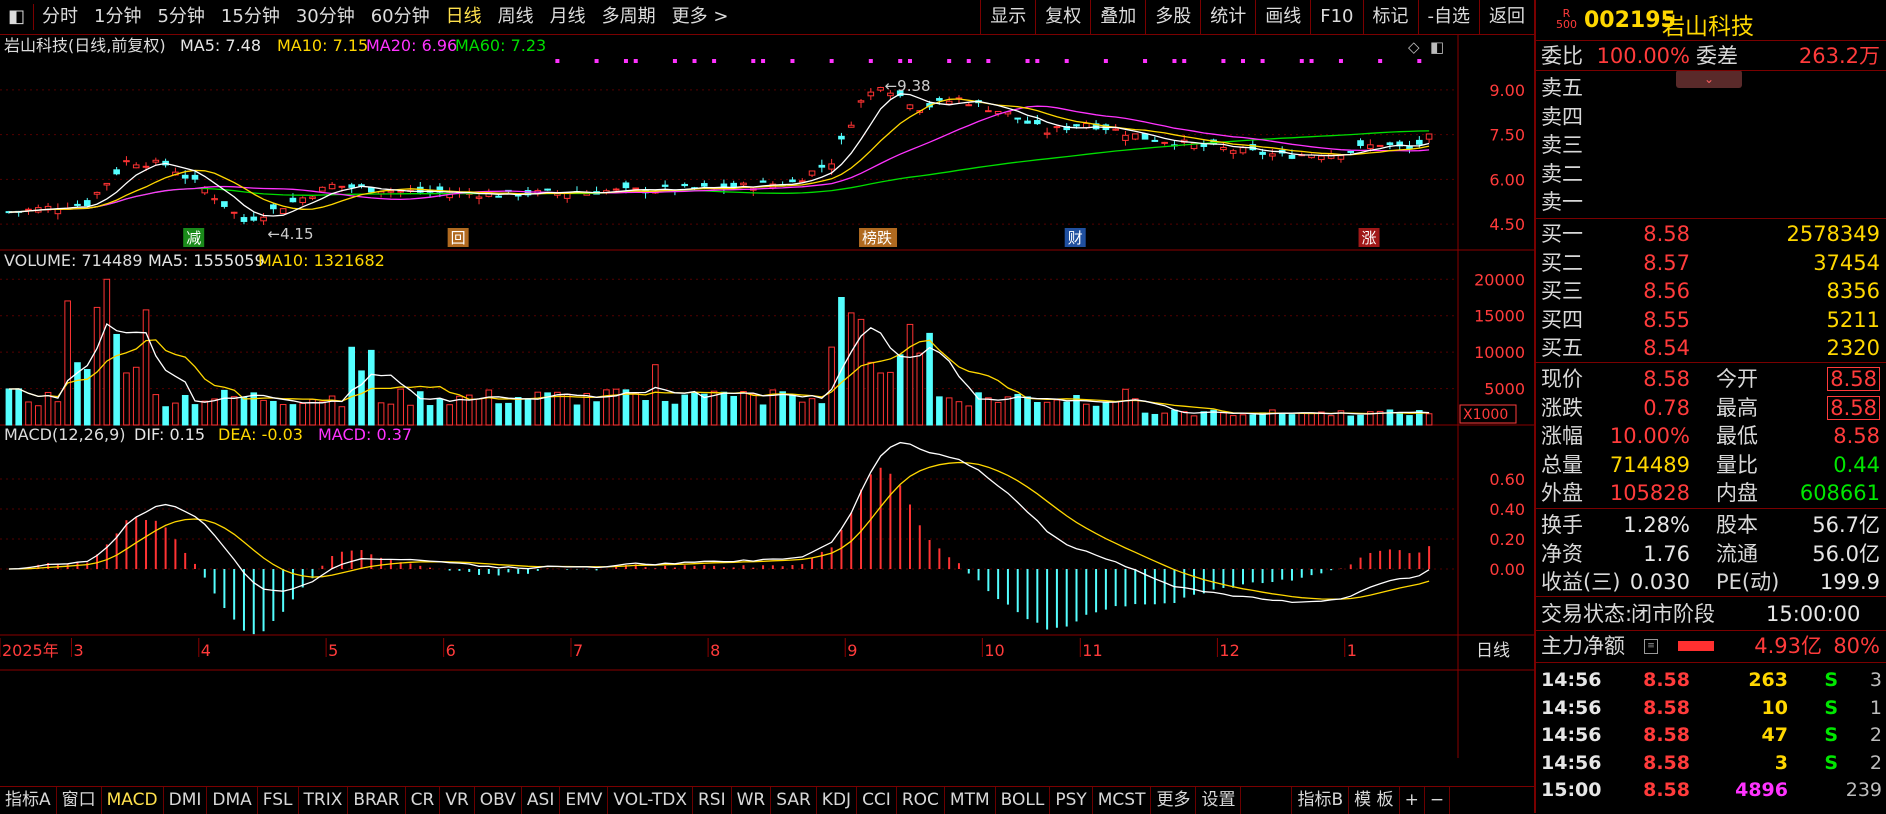 The width and height of the screenshot is (1886, 814). What do you see at coordinates (1390, 17) in the screenshot?
I see `toolbar-button: 标记` at bounding box center [1390, 17].